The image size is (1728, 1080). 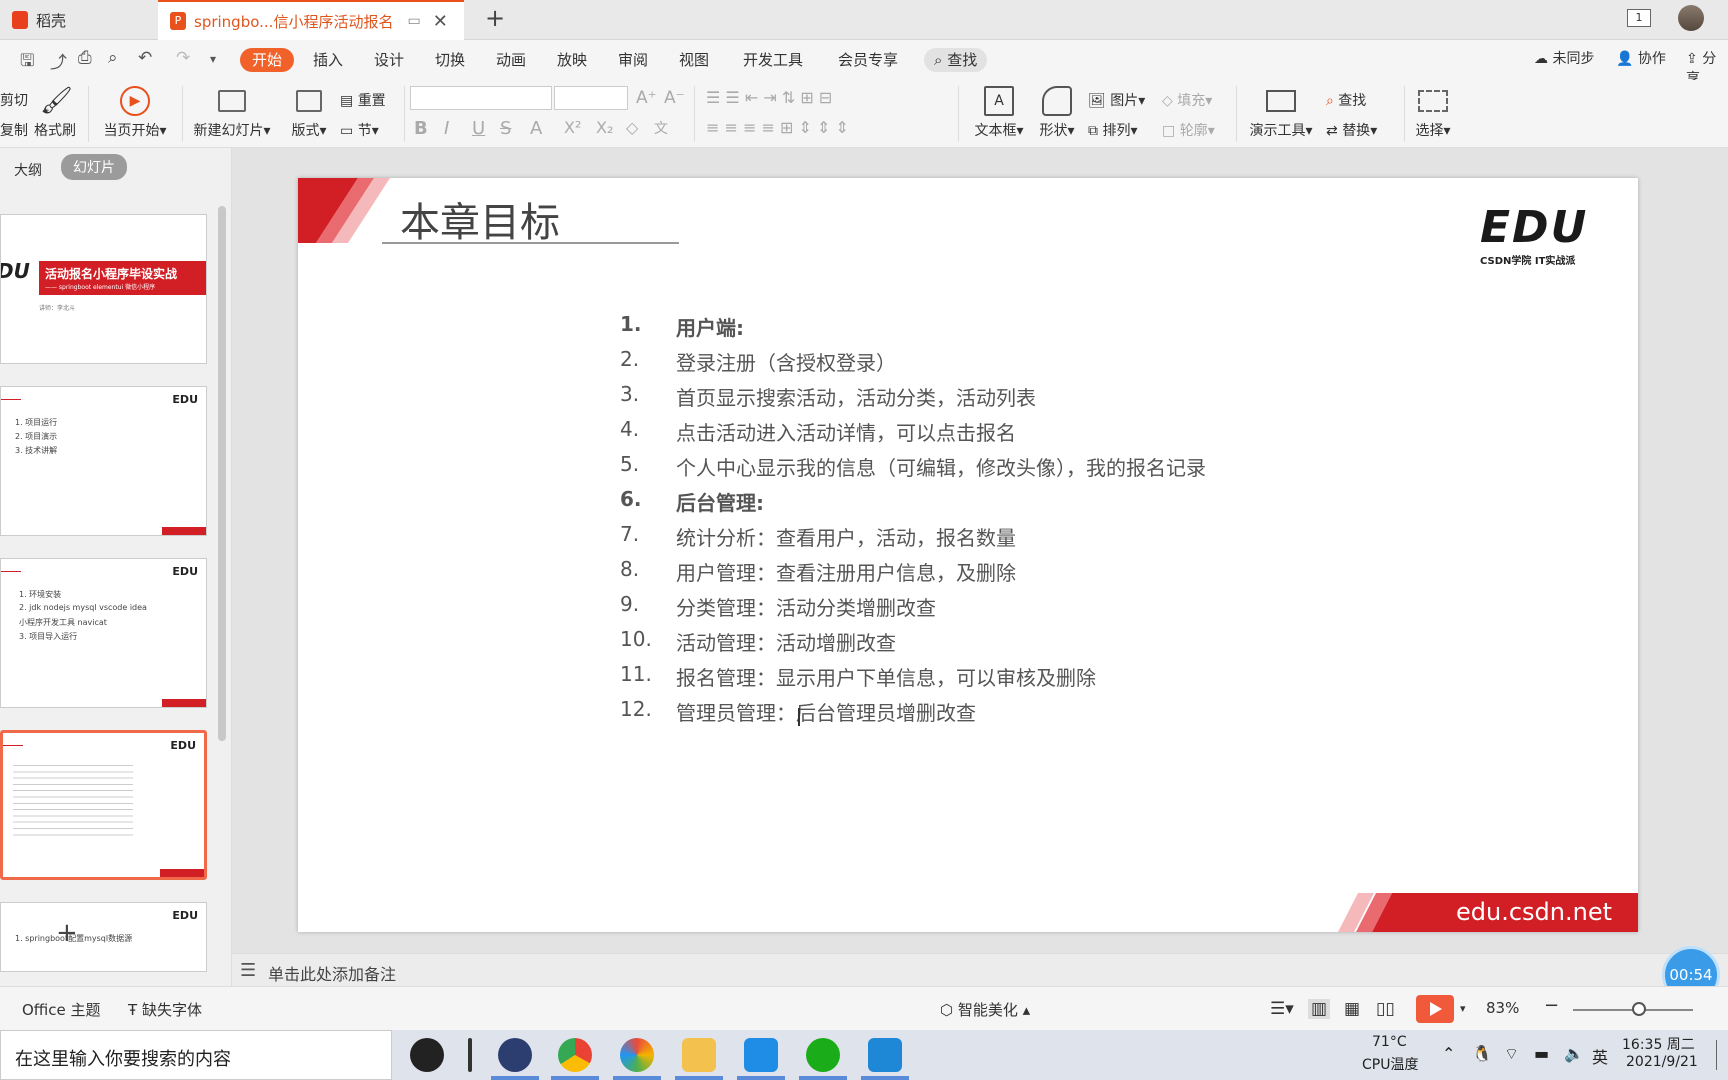 I want to click on wechat-devtools-icon, so click(x=823, y=1055).